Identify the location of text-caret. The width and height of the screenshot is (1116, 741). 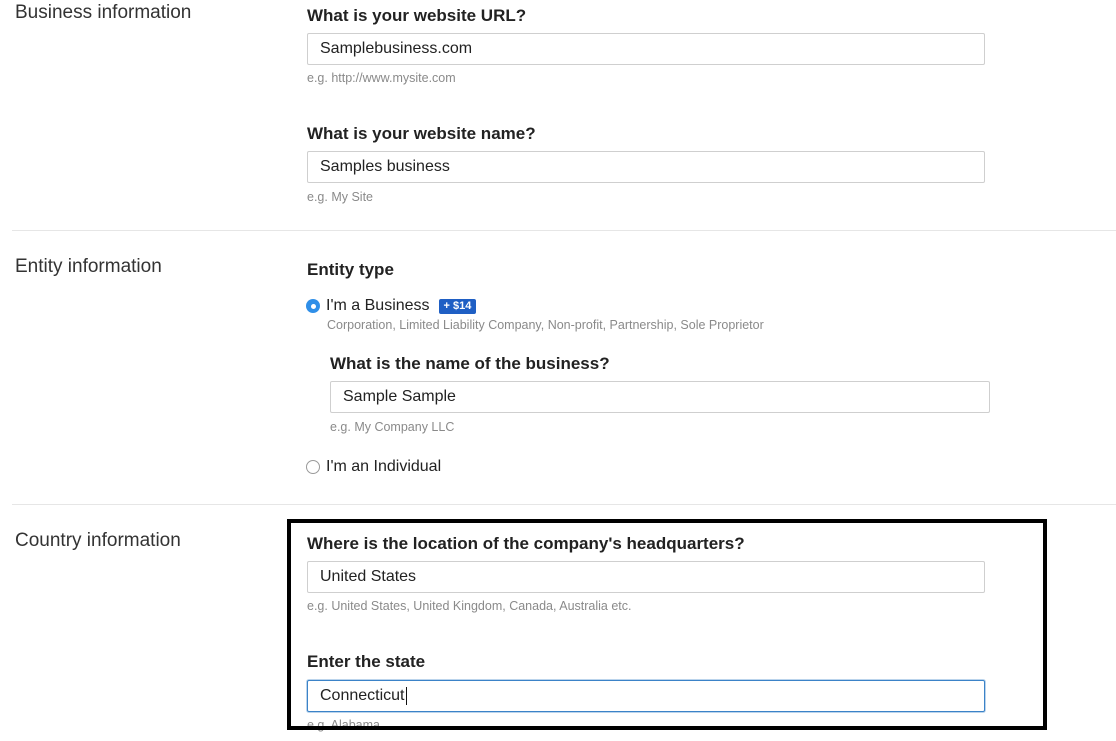
(406, 696).